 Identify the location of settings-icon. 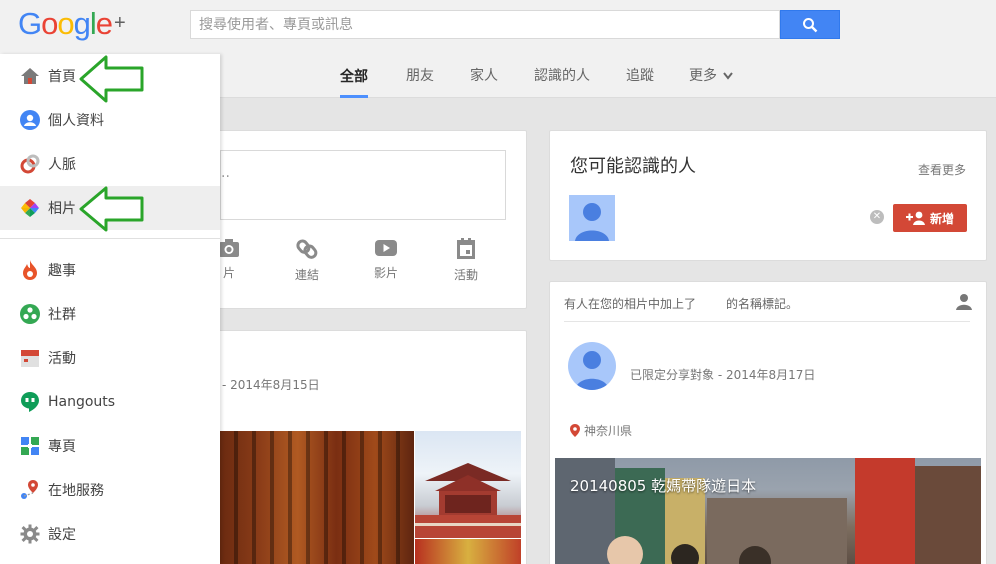
(30, 534).